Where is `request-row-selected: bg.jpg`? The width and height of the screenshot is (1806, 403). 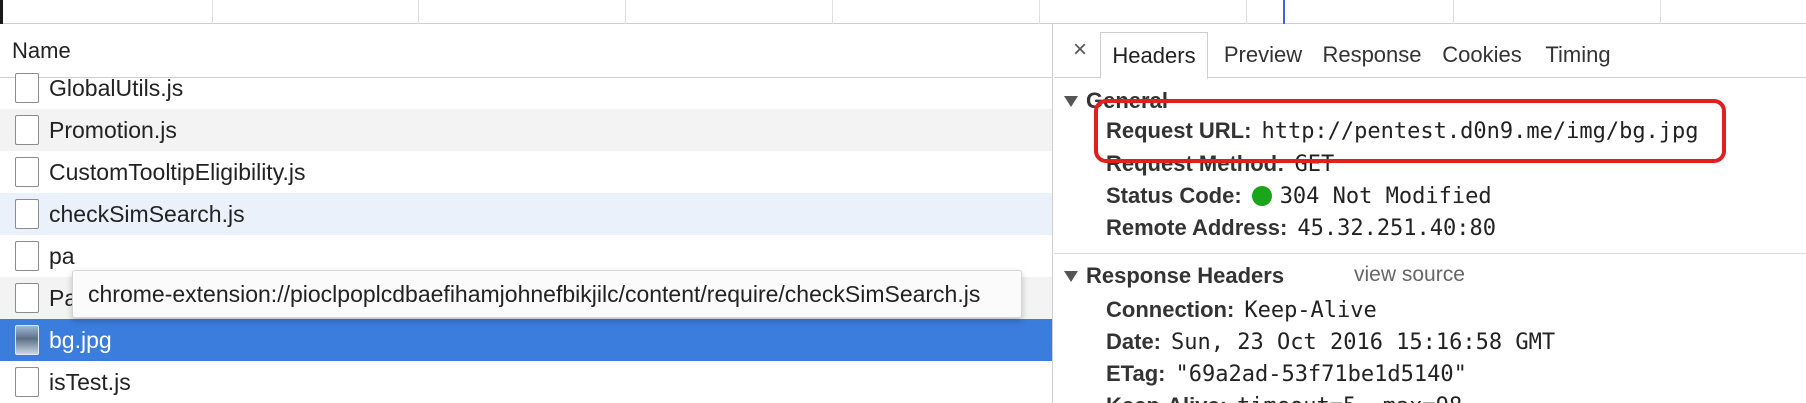 request-row-selected: bg.jpg is located at coordinates (526, 340).